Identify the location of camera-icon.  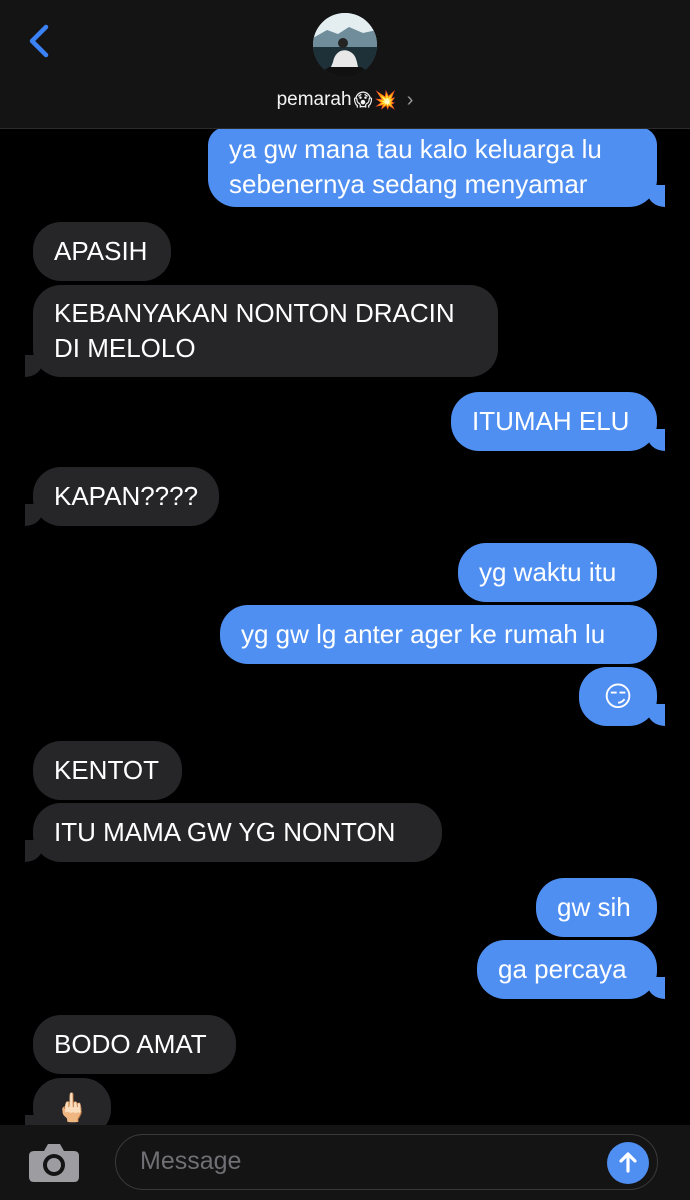
(54, 1163).